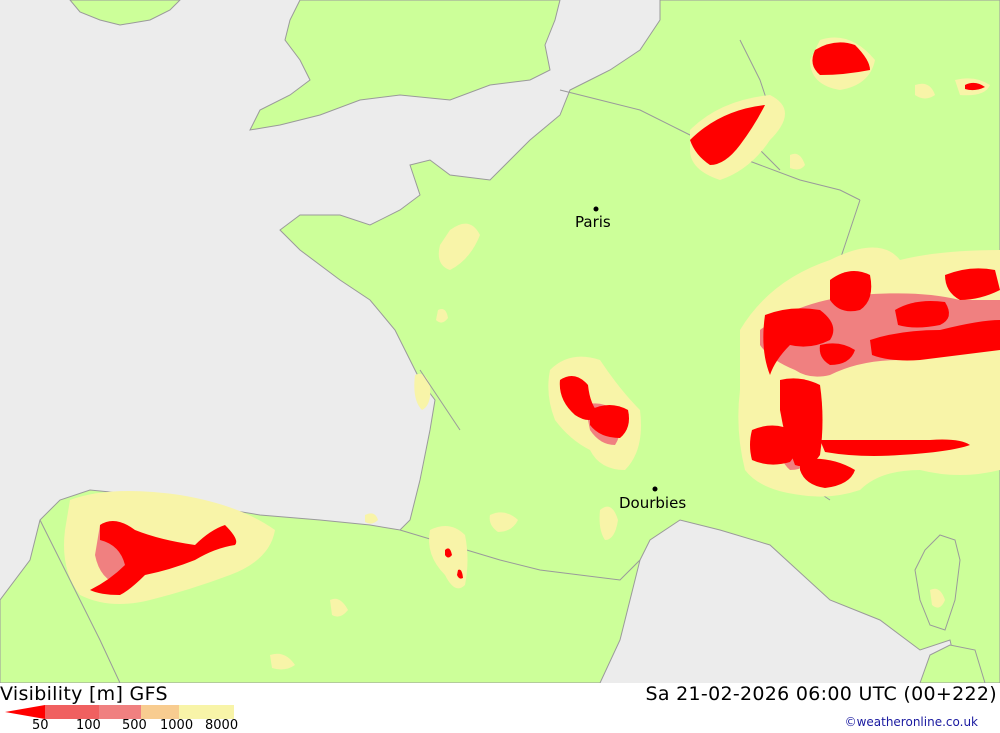 The image size is (1000, 733). What do you see at coordinates (84, 694) in the screenshot?
I see `map-title: Visibility [m] GFS` at bounding box center [84, 694].